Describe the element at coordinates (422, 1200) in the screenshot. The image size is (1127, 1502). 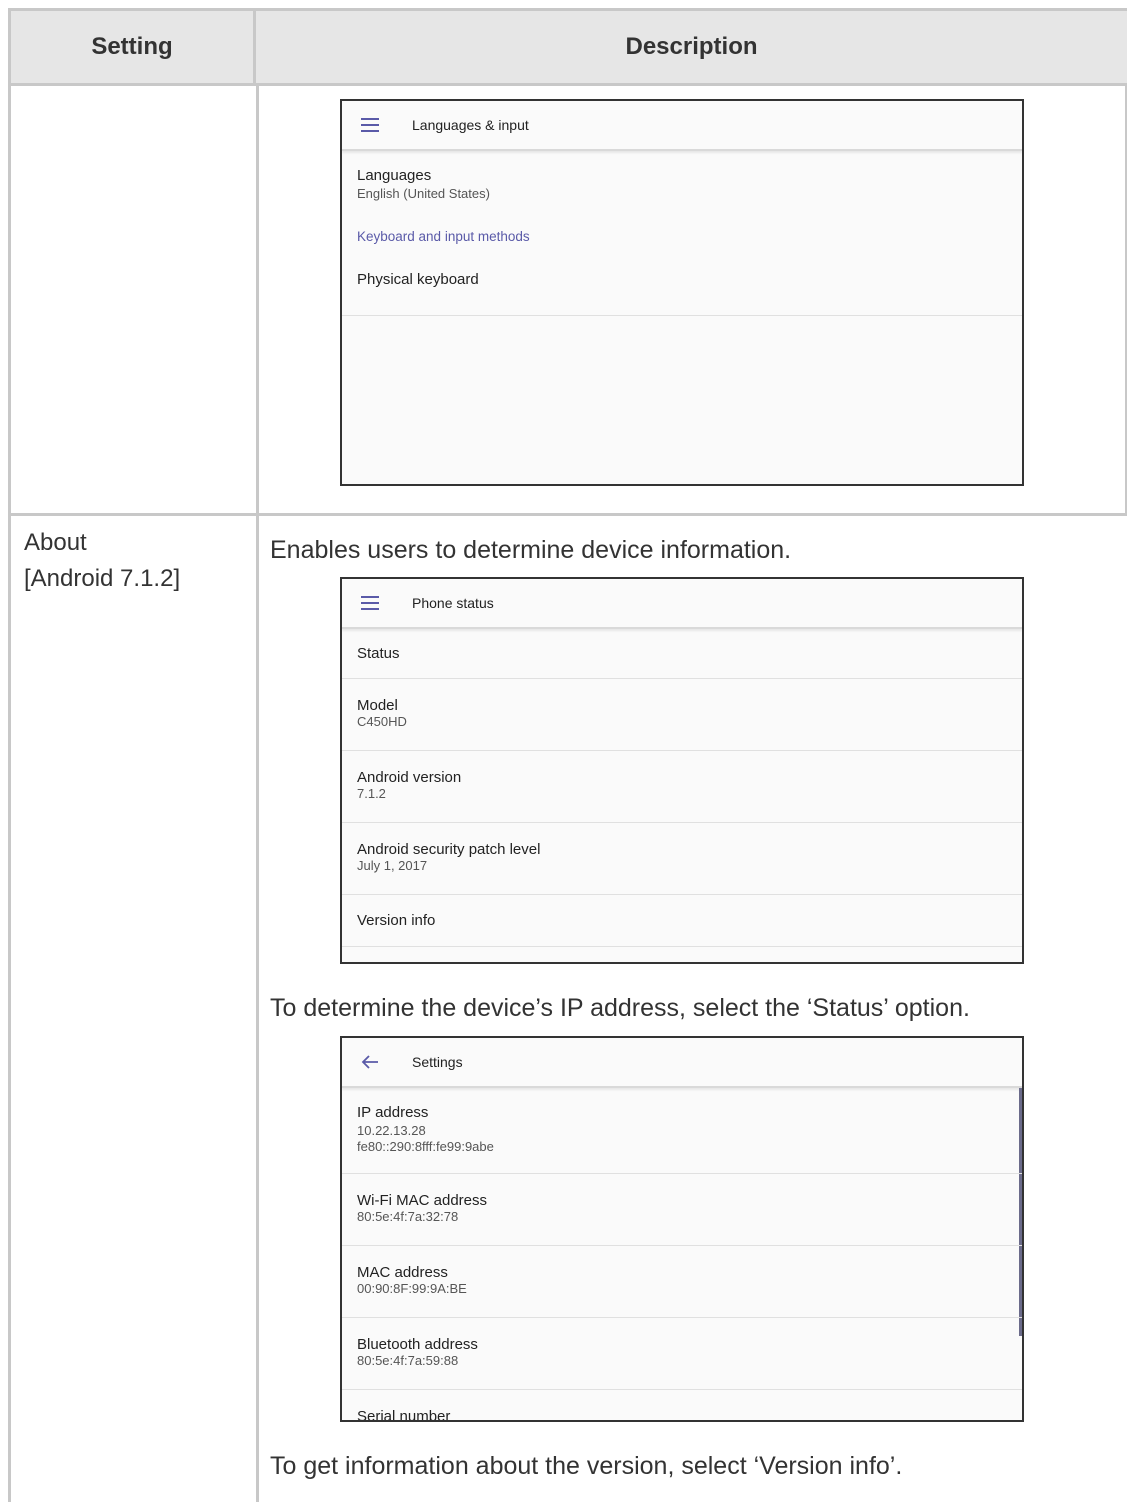
I see `item-title: Wi-Fi MAC address` at that location.